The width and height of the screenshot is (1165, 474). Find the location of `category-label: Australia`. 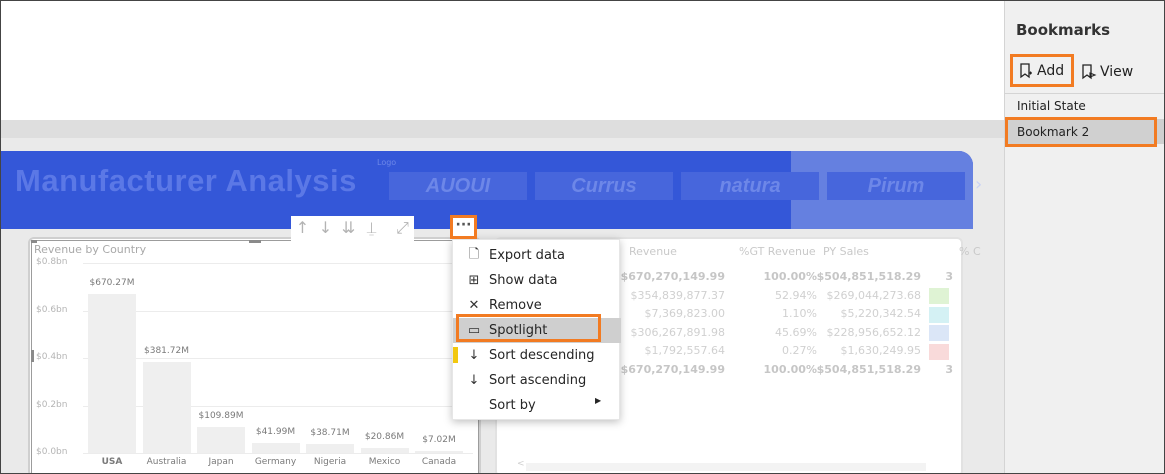

category-label: Australia is located at coordinates (166, 462).